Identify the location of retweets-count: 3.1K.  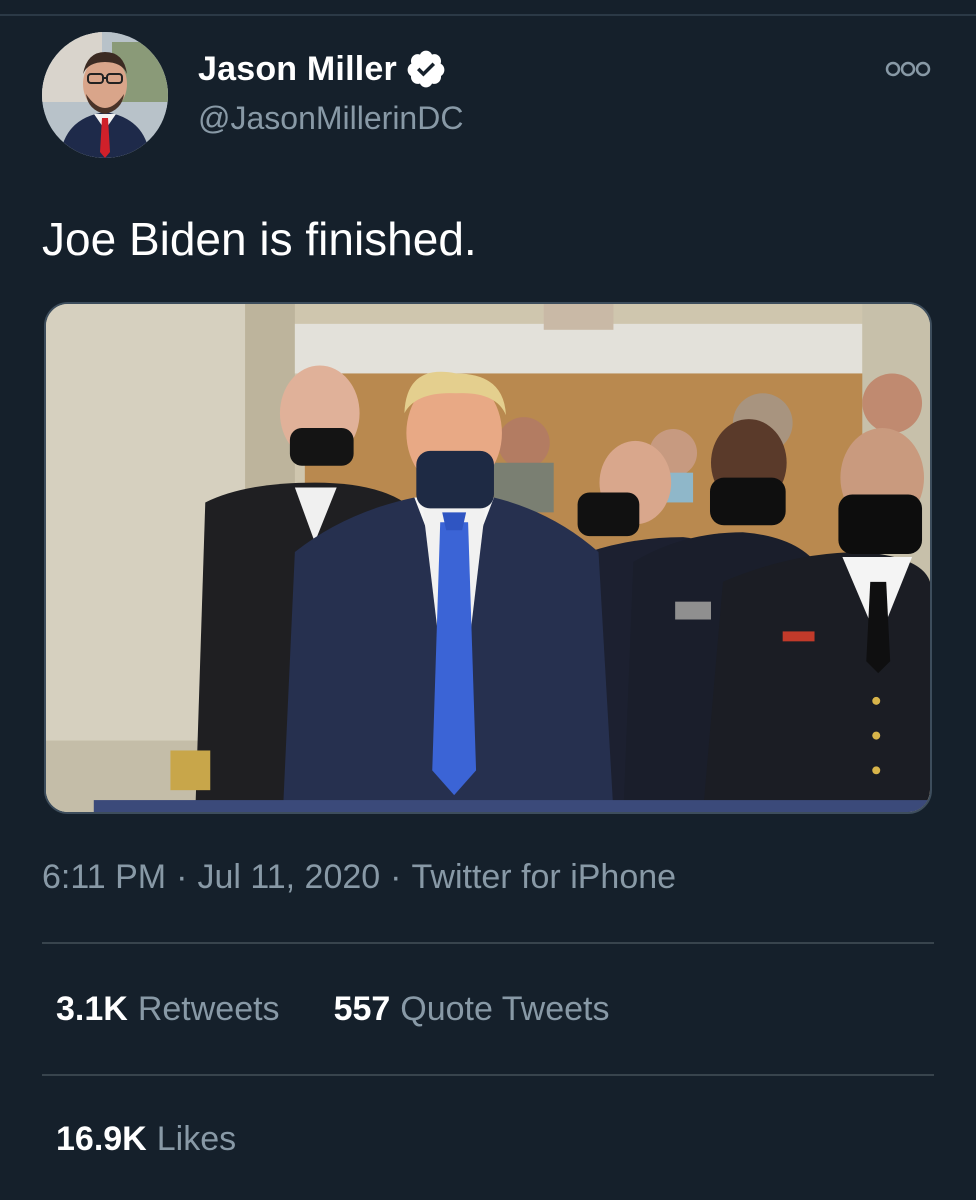
(92, 1009).